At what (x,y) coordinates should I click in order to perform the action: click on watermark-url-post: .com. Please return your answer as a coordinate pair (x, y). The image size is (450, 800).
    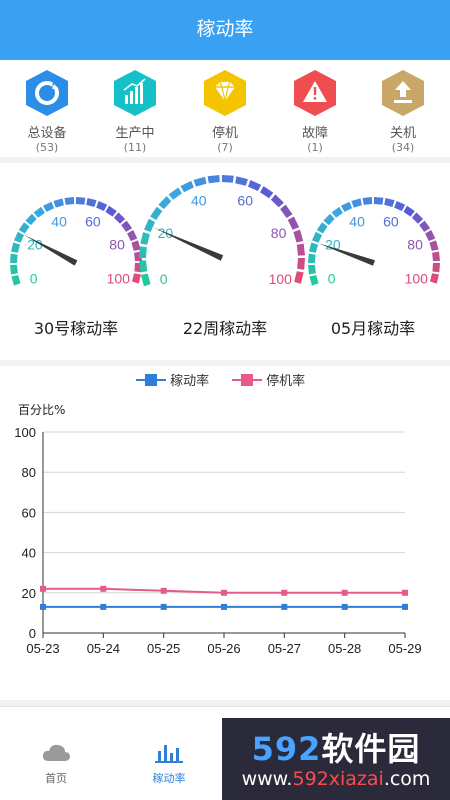
    Looking at the image, I should click on (407, 779).